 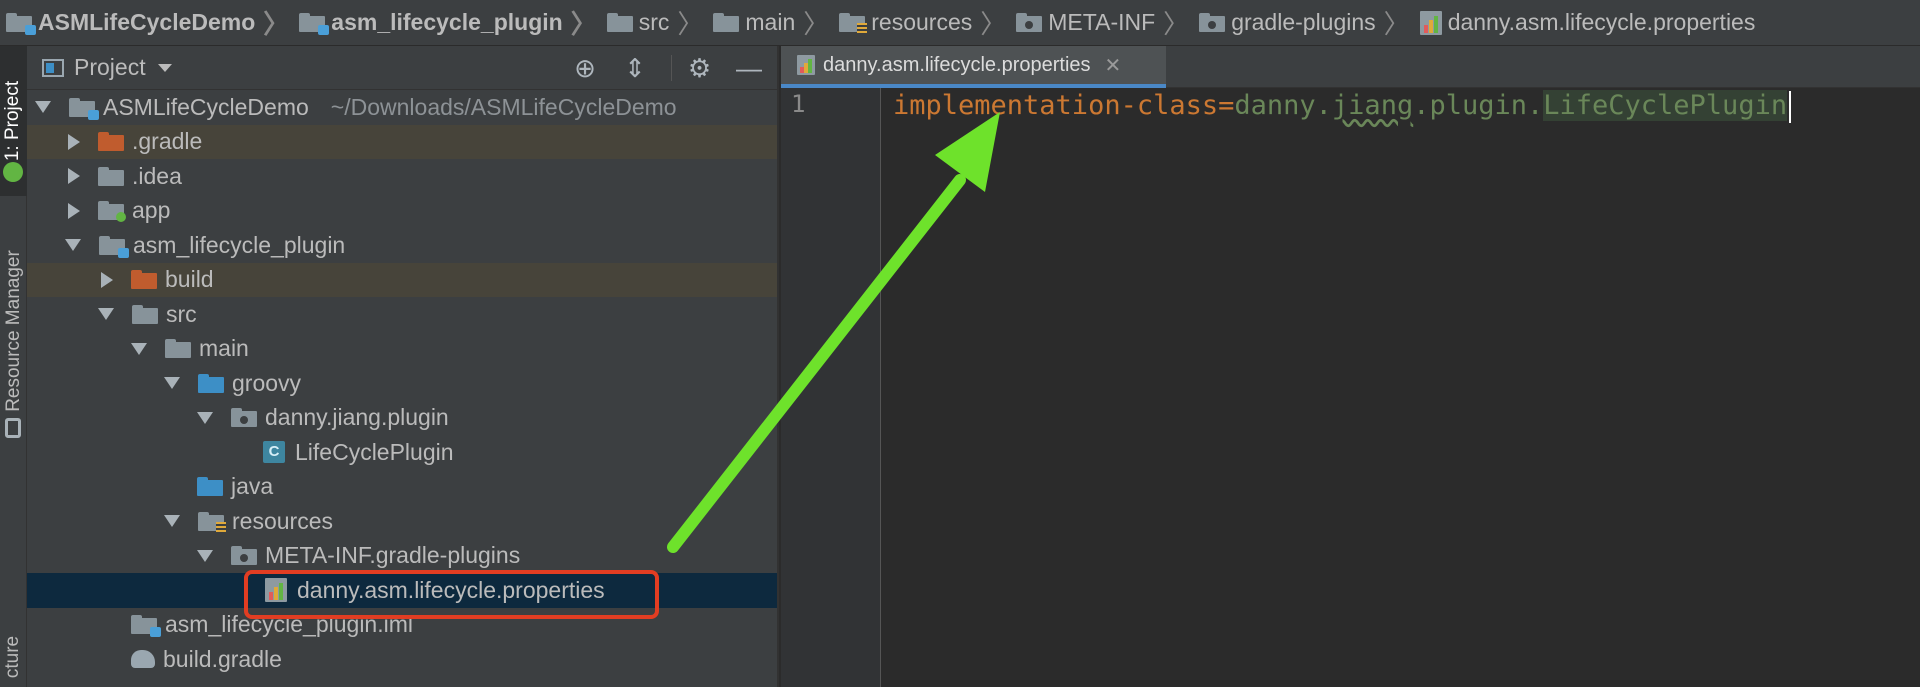 I want to click on breadcrumb-item-file: danny.asm.lifecycle.properties, so click(x=1587, y=22).